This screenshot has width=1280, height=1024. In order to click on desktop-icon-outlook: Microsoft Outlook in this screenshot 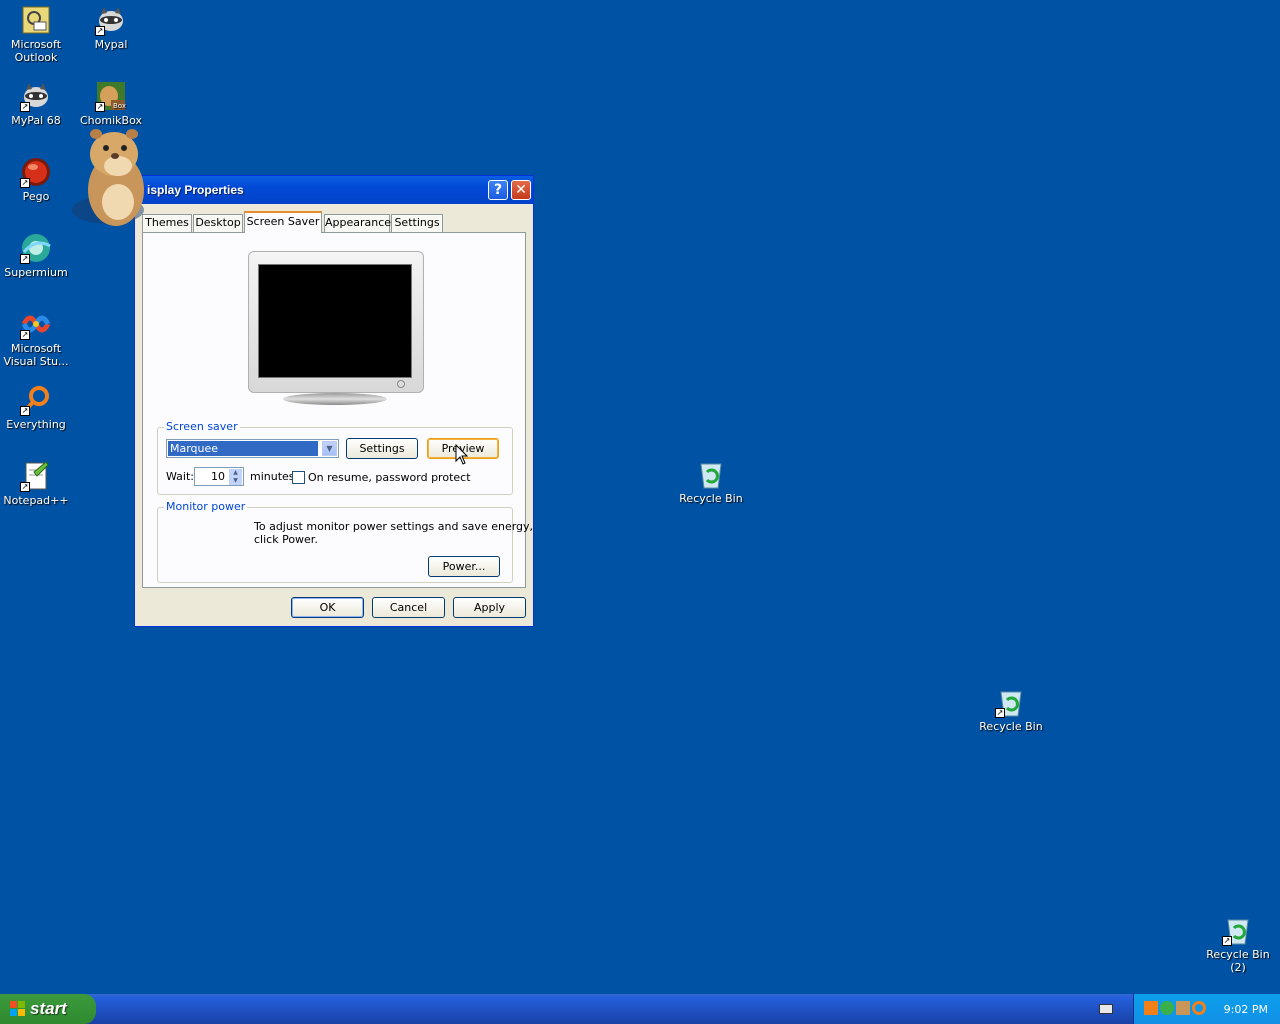, I will do `click(37, 34)`.